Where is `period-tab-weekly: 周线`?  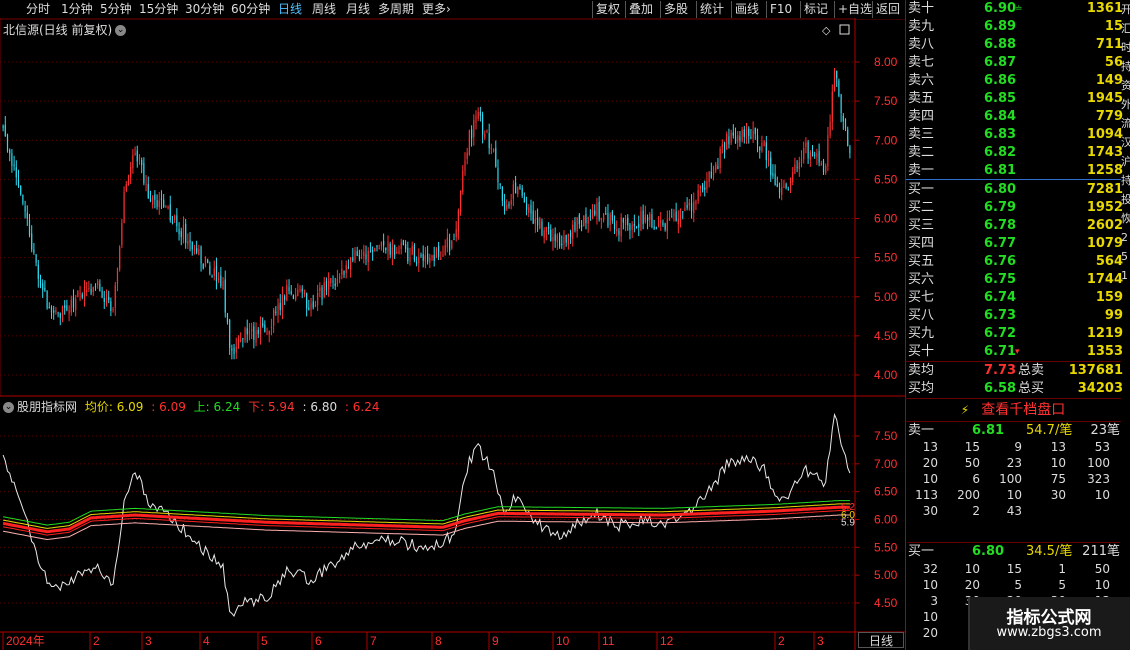
period-tab-weekly: 周线 is located at coordinates (324, 9).